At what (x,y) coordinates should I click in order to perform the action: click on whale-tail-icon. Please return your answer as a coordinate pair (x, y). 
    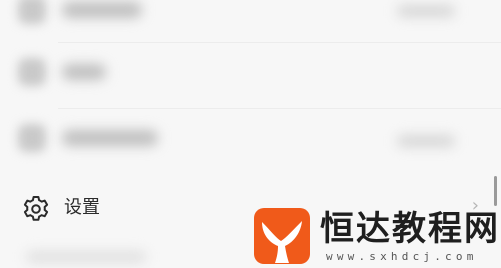
    Looking at the image, I should click on (282, 242).